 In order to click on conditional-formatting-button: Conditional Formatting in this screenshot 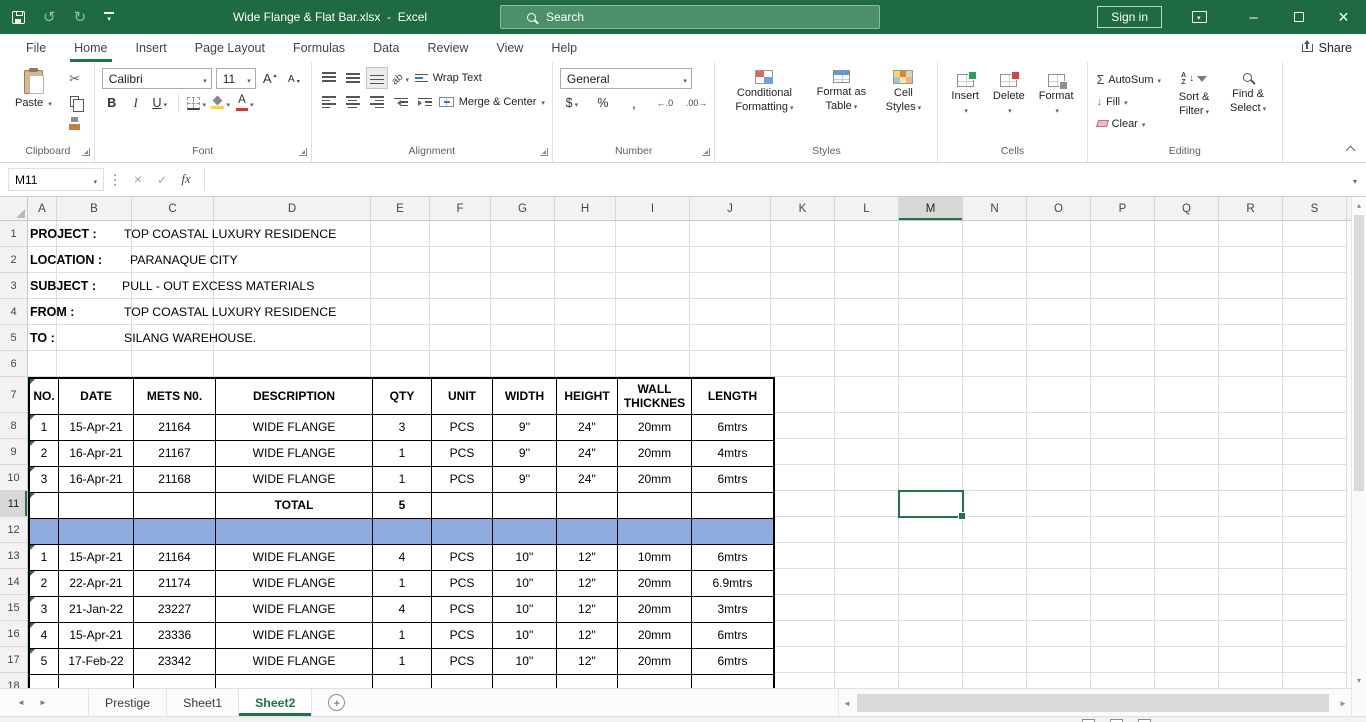, I will do `click(764, 105)`.